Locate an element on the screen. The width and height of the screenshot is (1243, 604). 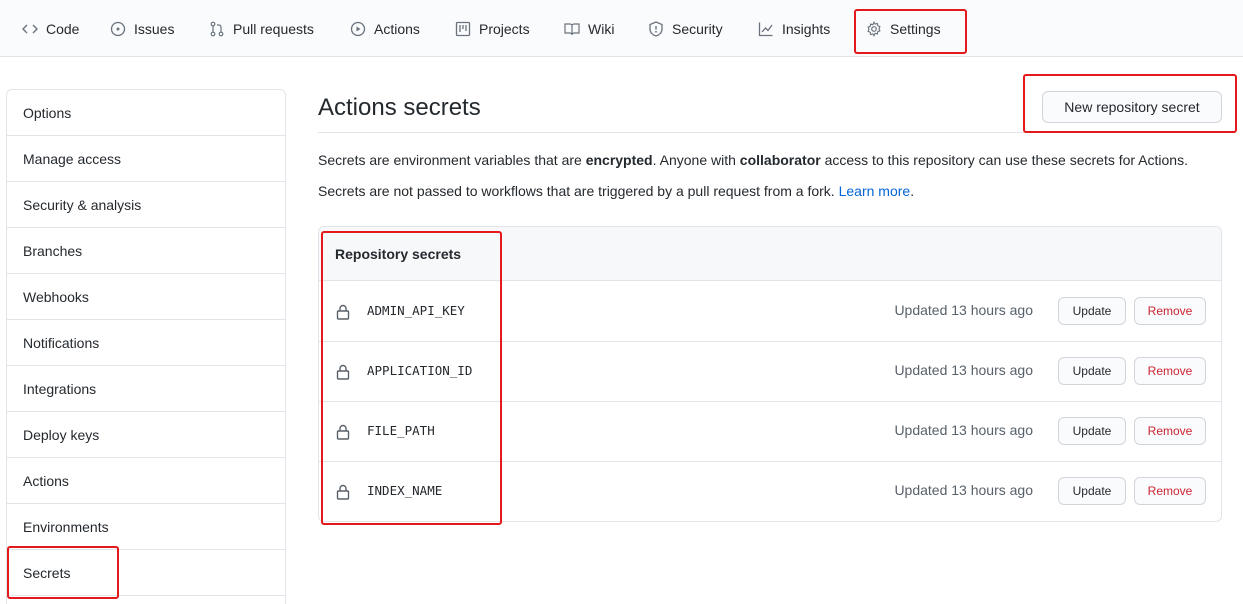
sidebar-item-environments: Environments is located at coordinates (146, 527).